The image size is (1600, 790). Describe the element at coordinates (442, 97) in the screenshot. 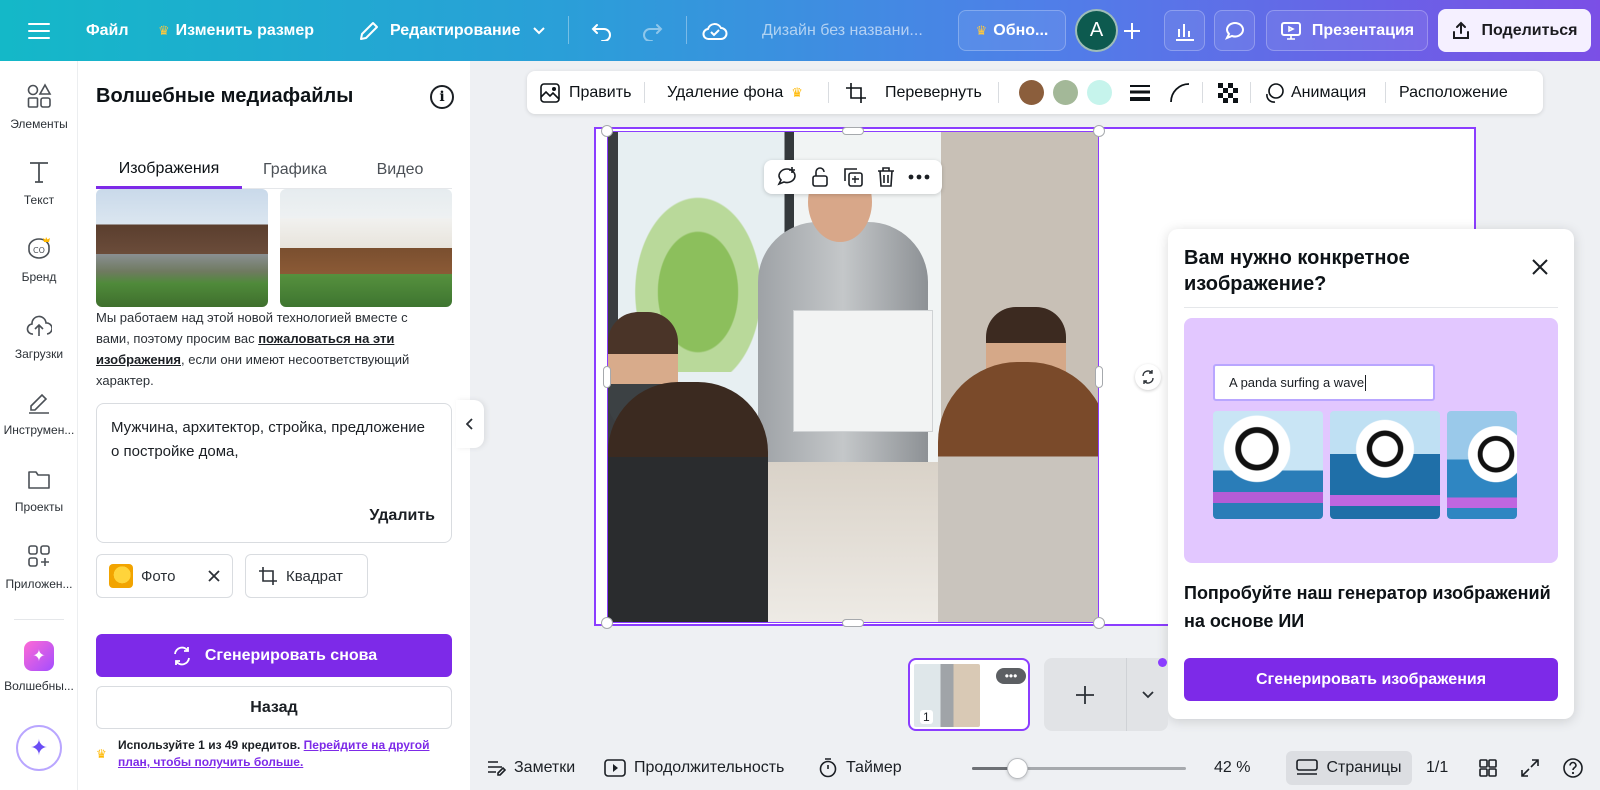

I see `info-icon: i` at that location.